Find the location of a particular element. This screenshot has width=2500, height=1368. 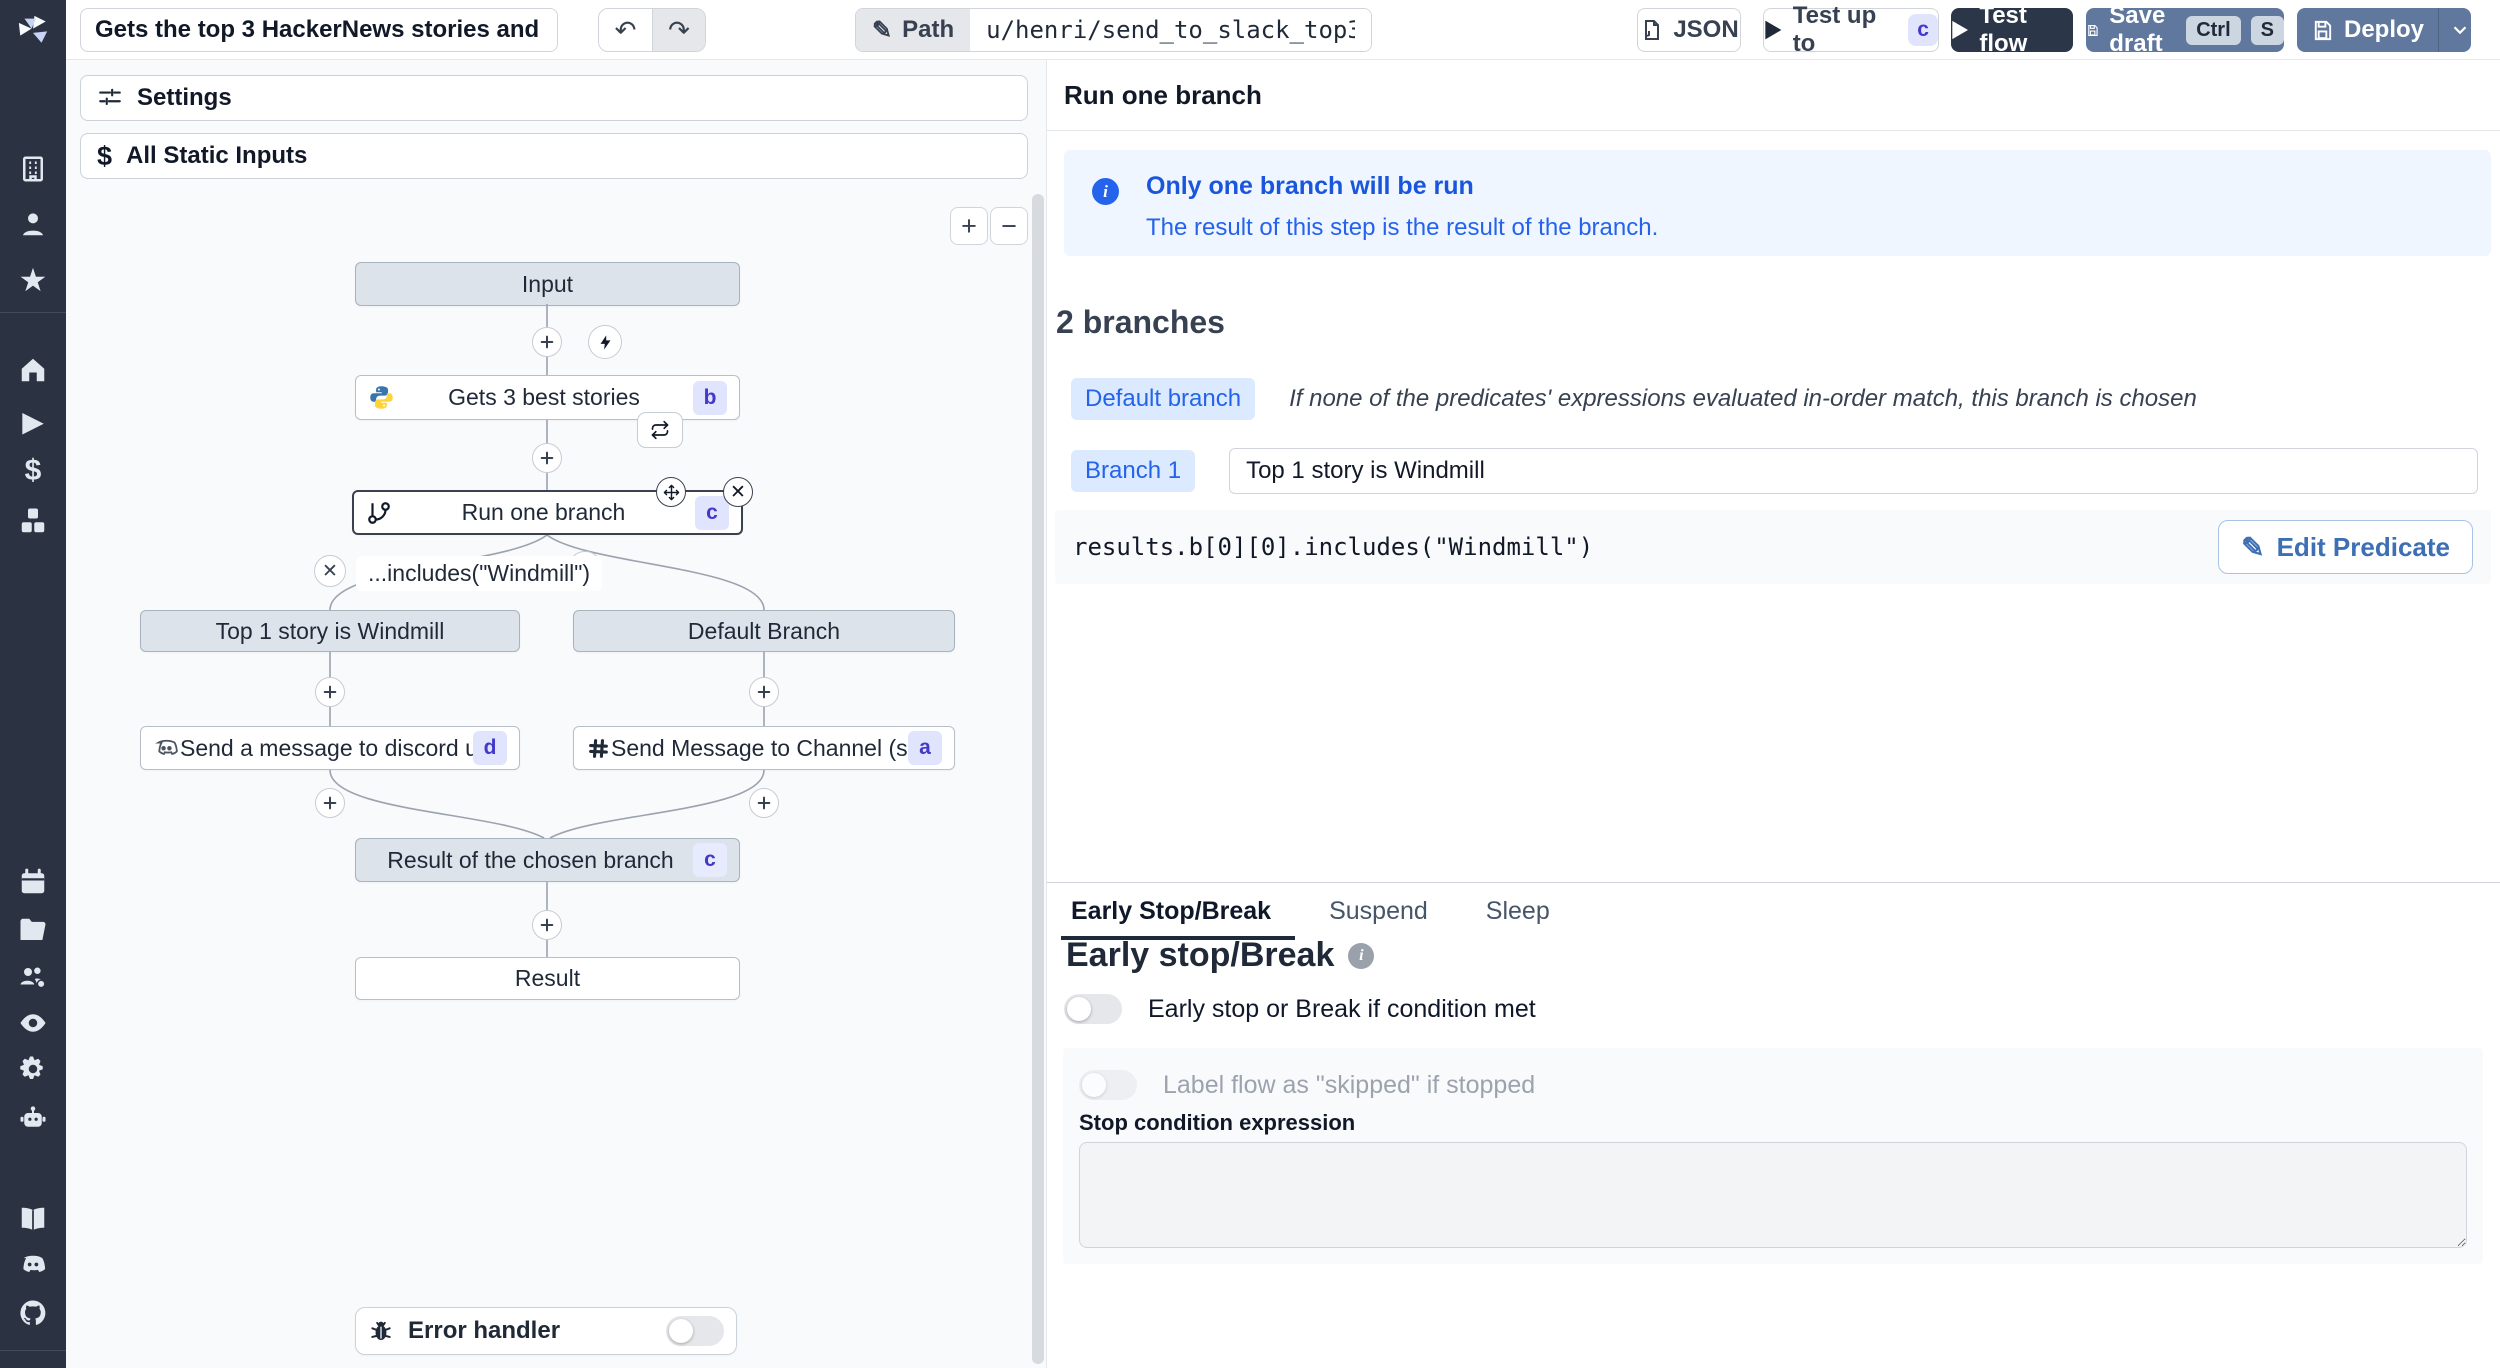

favorites-star-icon: ★ is located at coordinates (33, 280).